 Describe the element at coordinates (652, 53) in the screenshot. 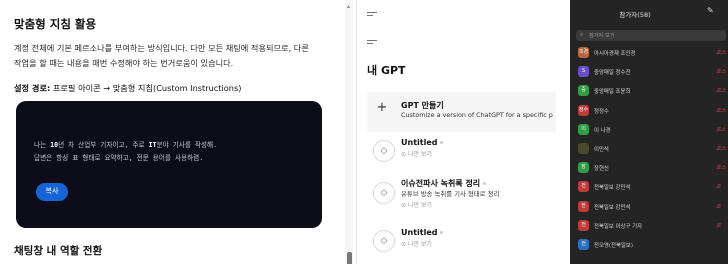

I see `participant-row: 조경 아시아경제 조인경 호스` at that location.